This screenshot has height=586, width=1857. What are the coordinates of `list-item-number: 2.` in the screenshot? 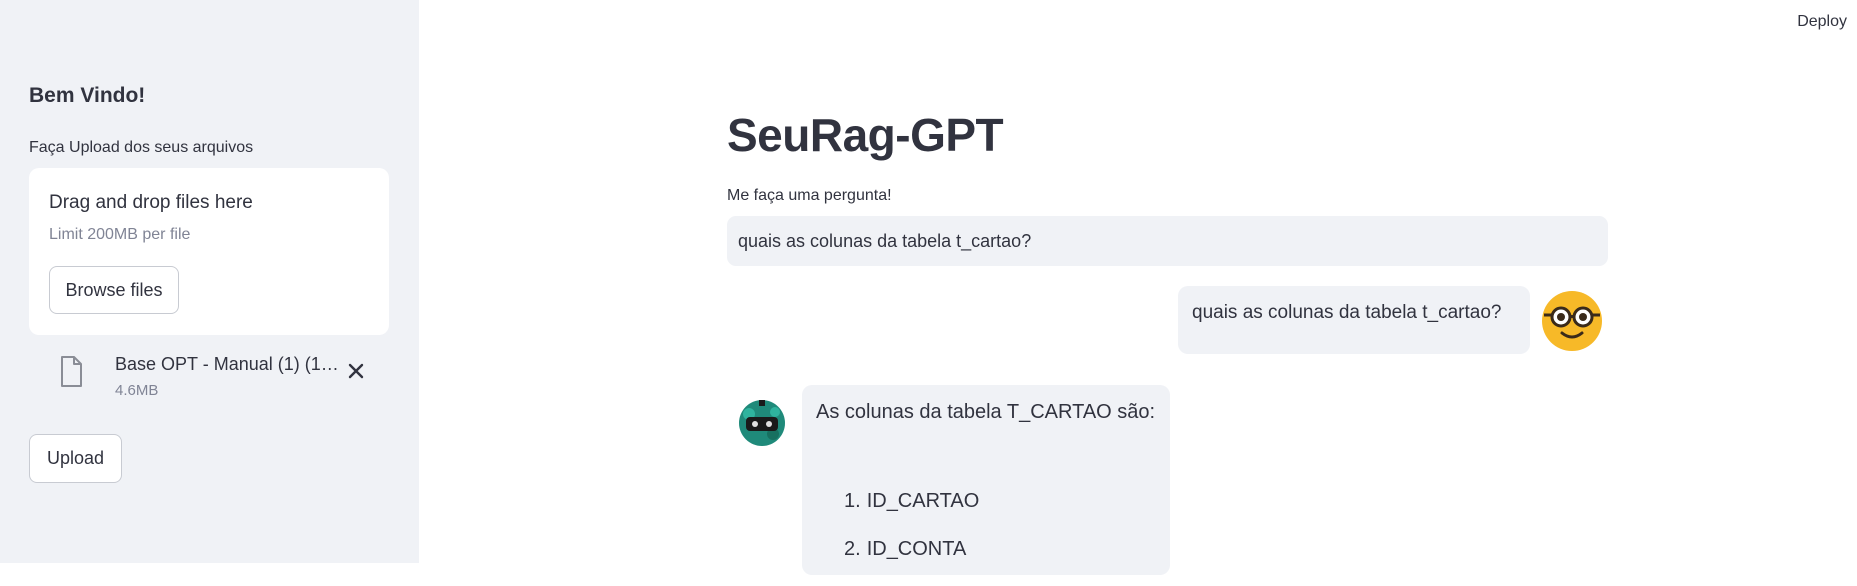 It's located at (852, 549).